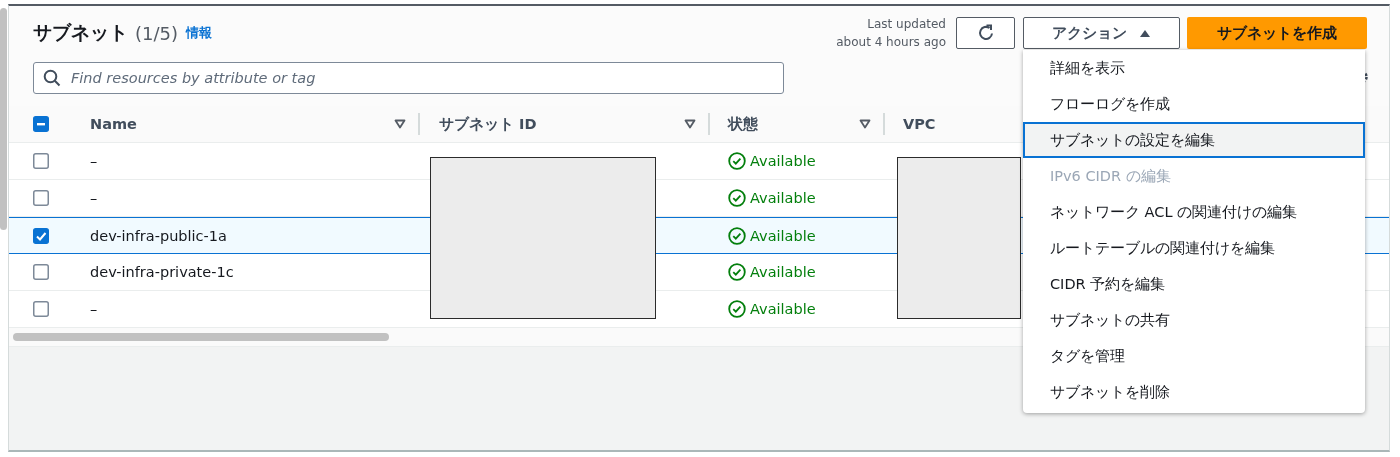 The image size is (1400, 457). I want to click on menu-item: 詳細を表示, so click(1194, 68).